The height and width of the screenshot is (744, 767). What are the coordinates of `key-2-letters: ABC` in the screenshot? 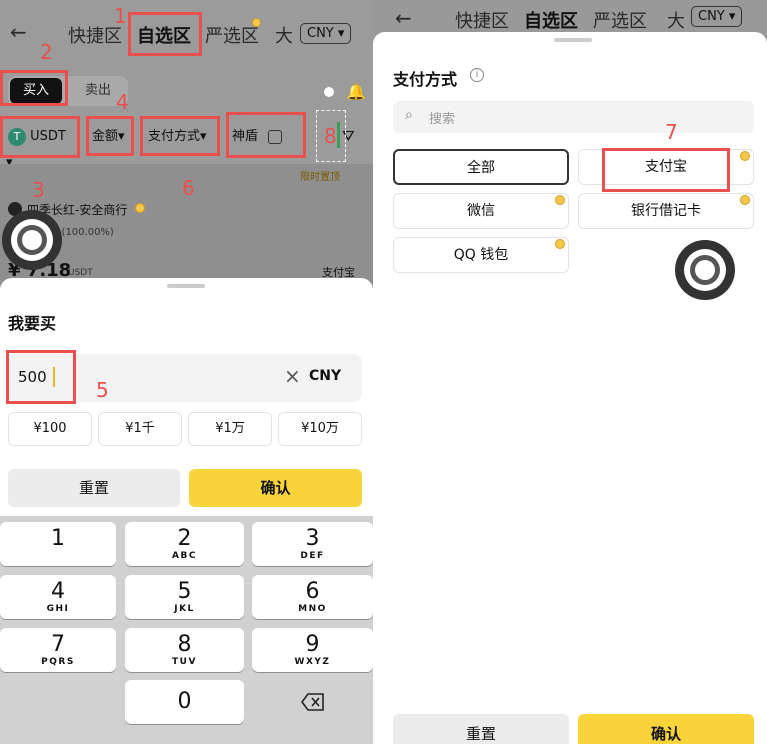 It's located at (184, 556).